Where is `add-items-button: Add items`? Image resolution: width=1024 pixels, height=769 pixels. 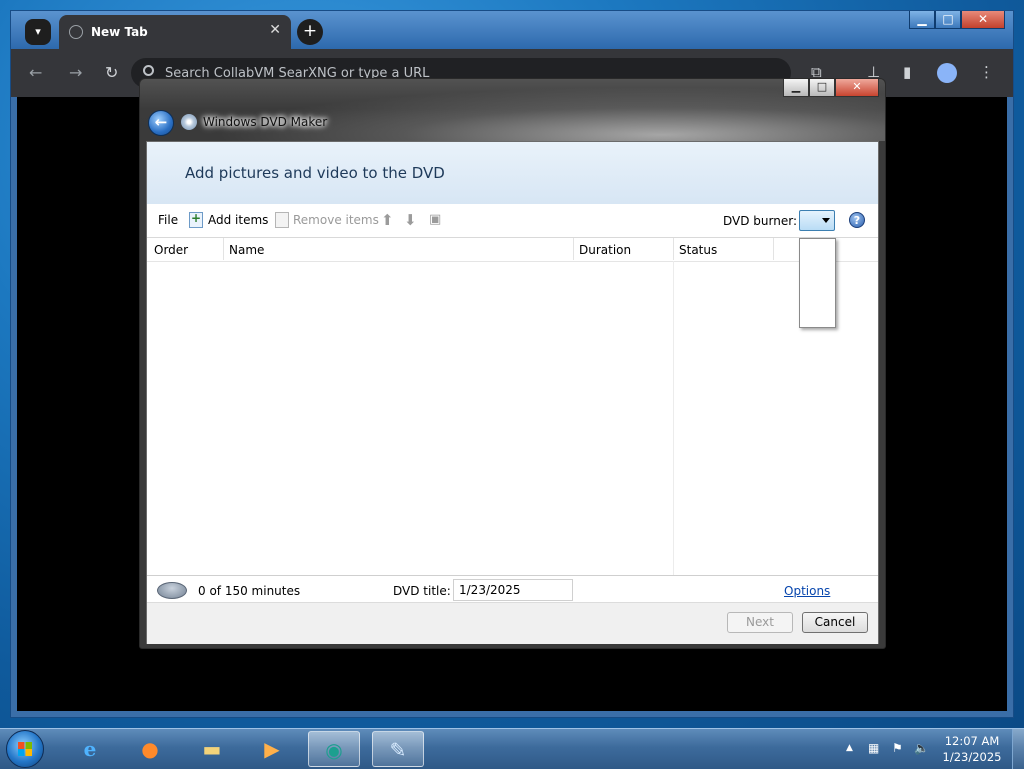
add-items-button: Add items is located at coordinates (238, 220).